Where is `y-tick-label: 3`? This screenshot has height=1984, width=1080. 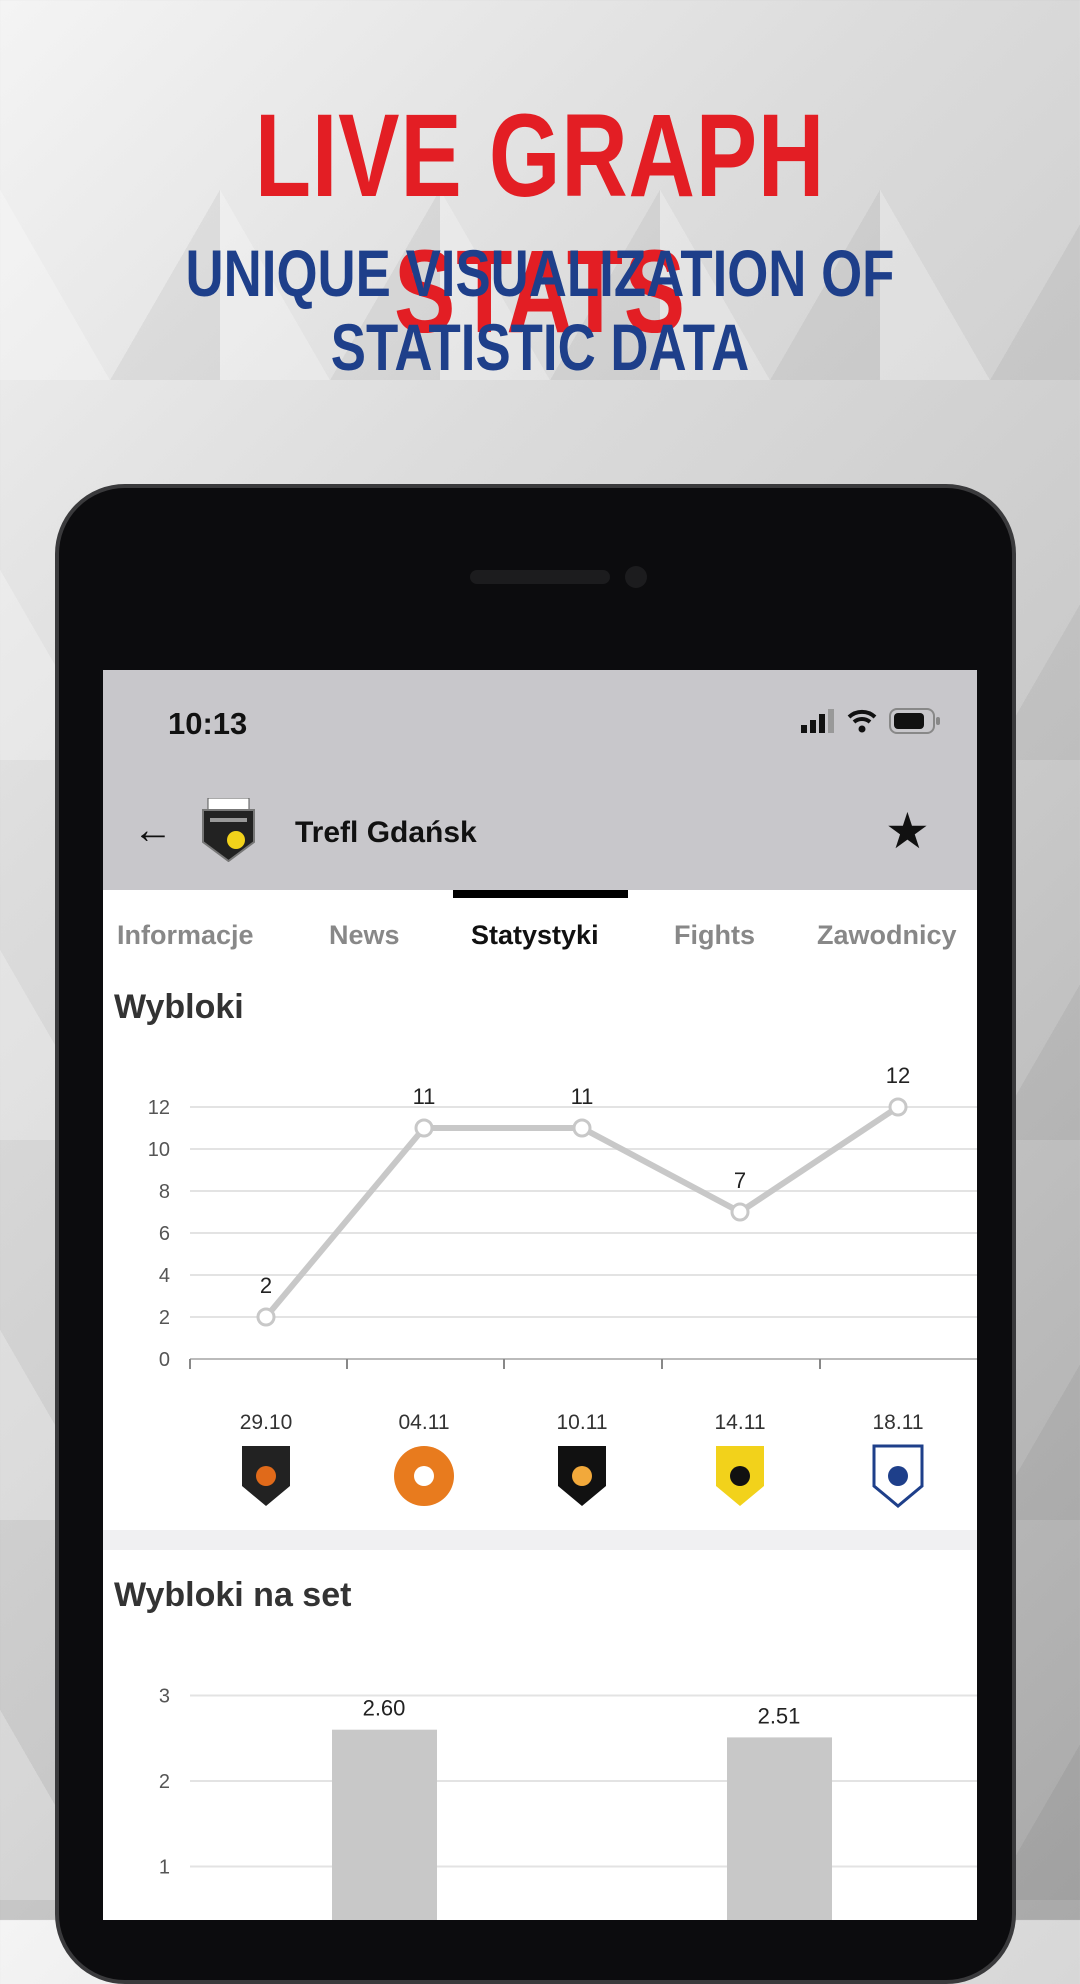 y-tick-label: 3 is located at coordinates (164, 1697).